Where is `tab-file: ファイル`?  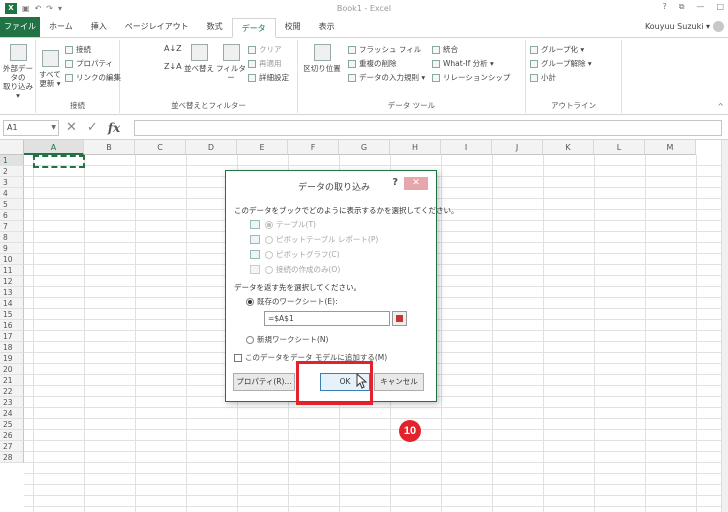 tab-file: ファイル is located at coordinates (20, 27).